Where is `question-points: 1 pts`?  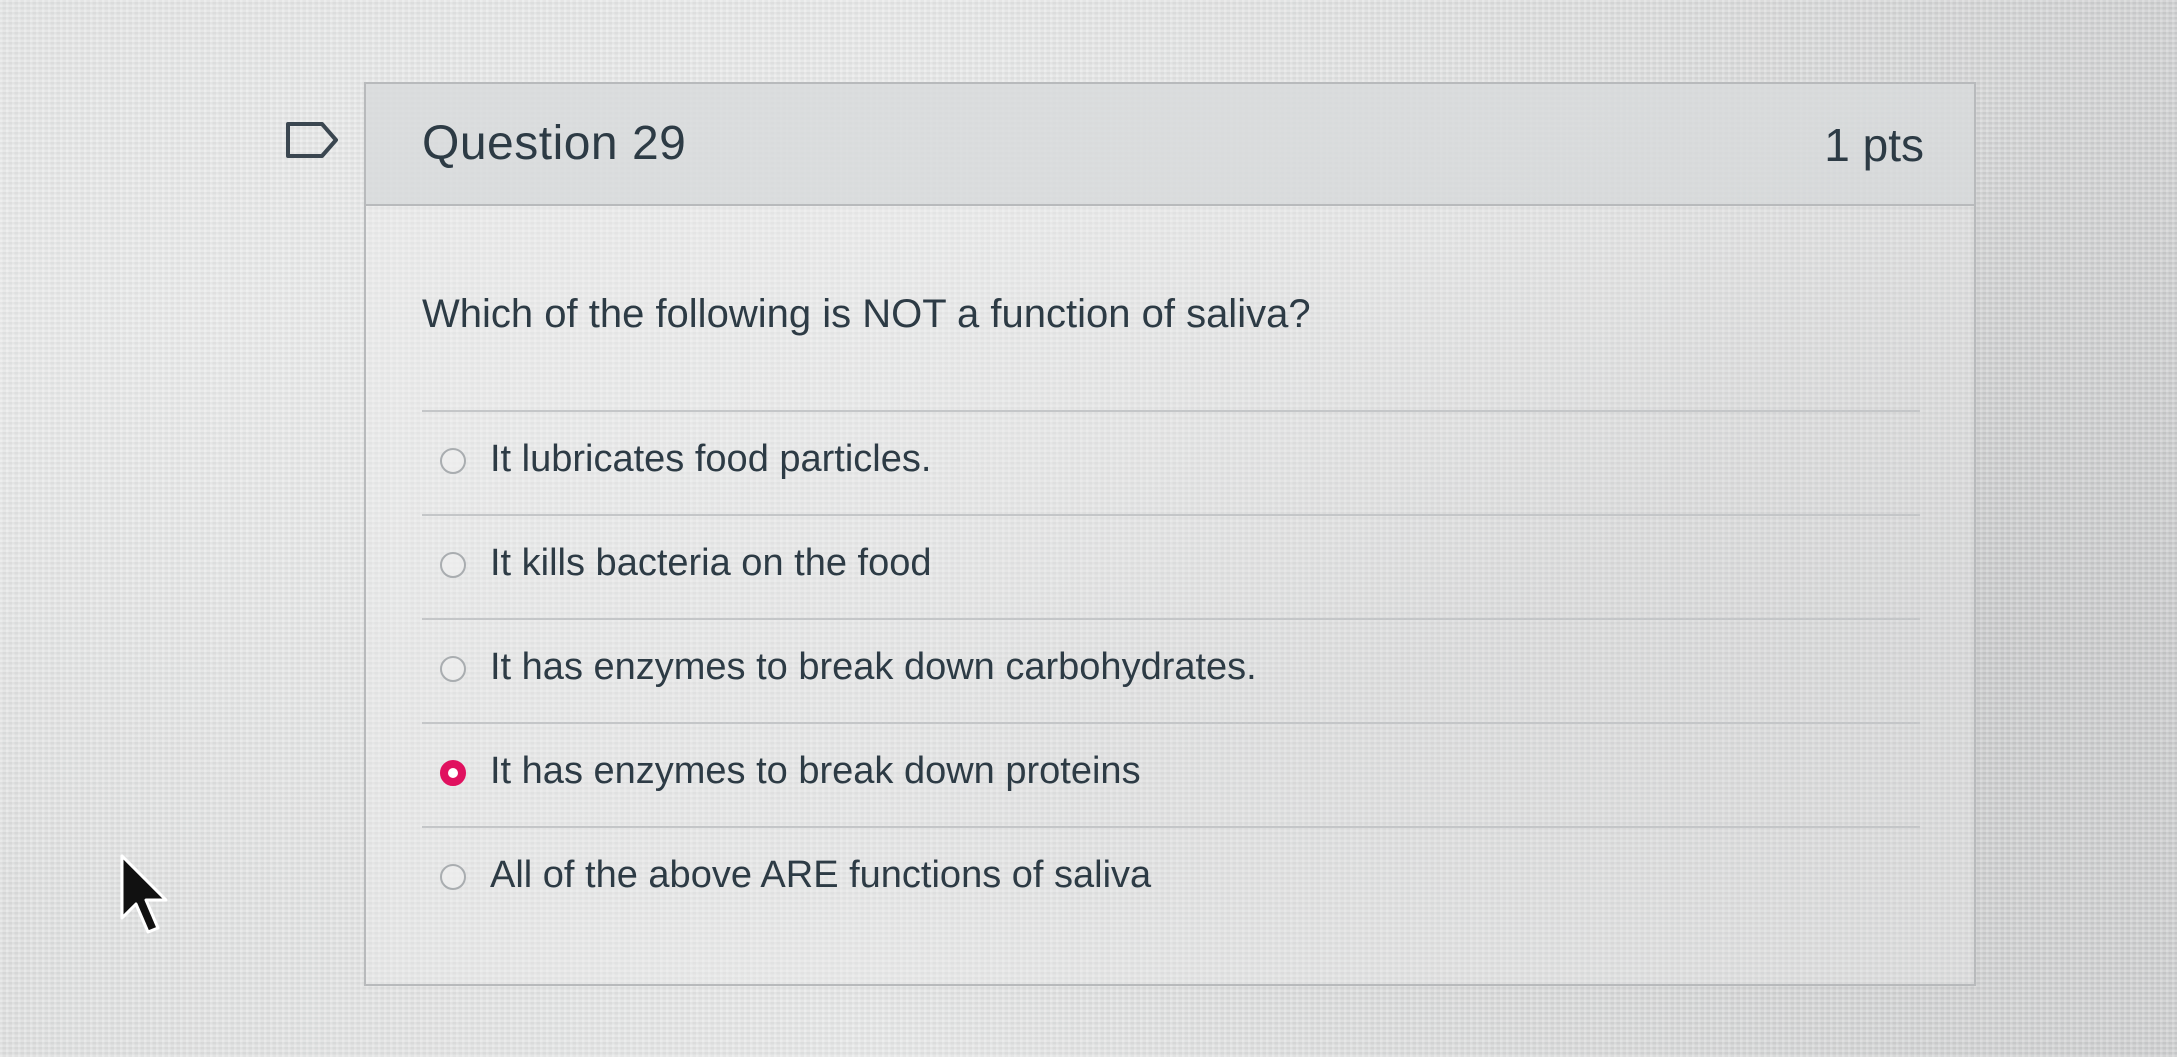
question-points: 1 pts is located at coordinates (1874, 145).